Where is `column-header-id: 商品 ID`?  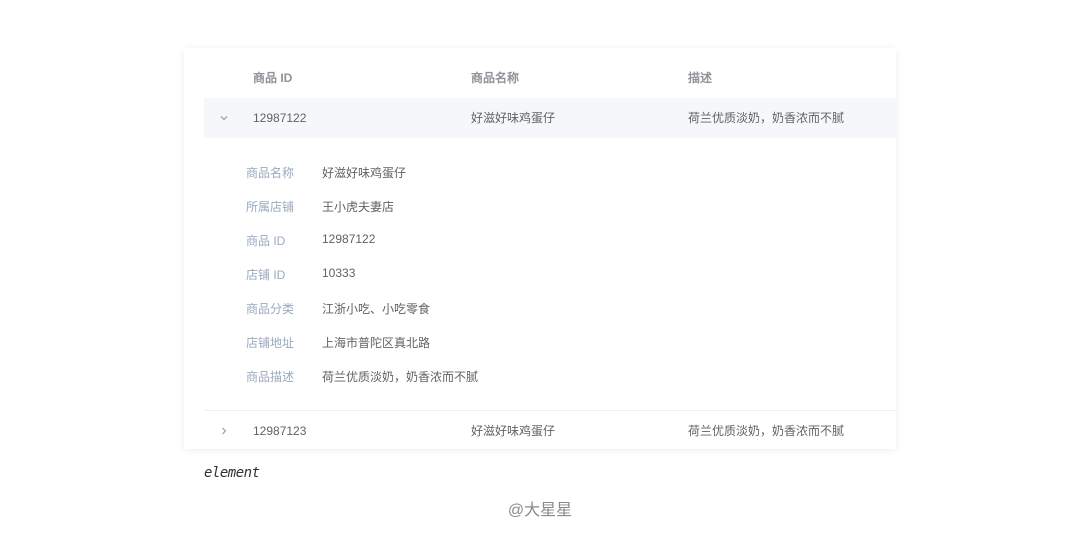
column-header-id: 商品 ID is located at coordinates (272, 78).